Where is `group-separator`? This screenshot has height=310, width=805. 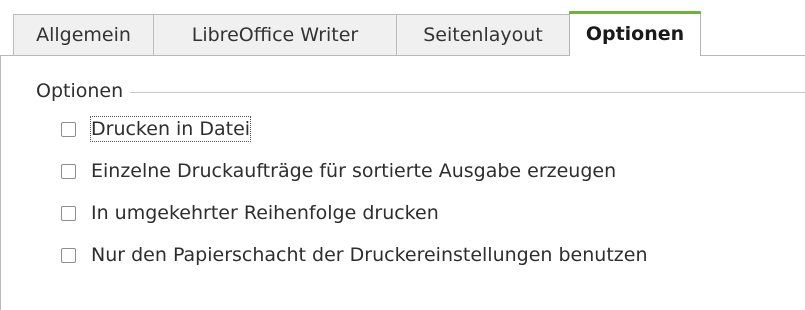 group-separator is located at coordinates (420, 92).